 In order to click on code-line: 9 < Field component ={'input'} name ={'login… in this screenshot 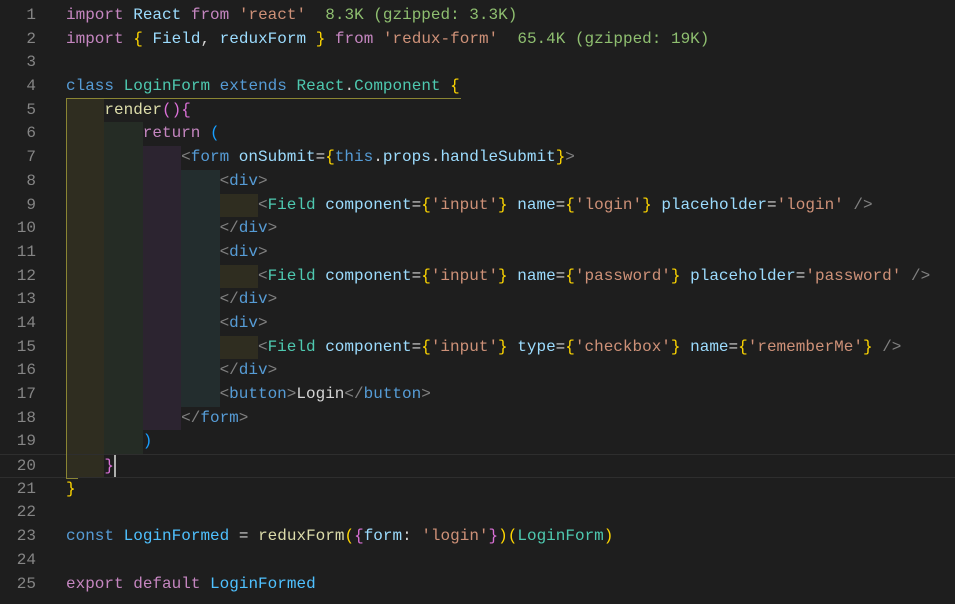, I will do `click(477, 205)`.